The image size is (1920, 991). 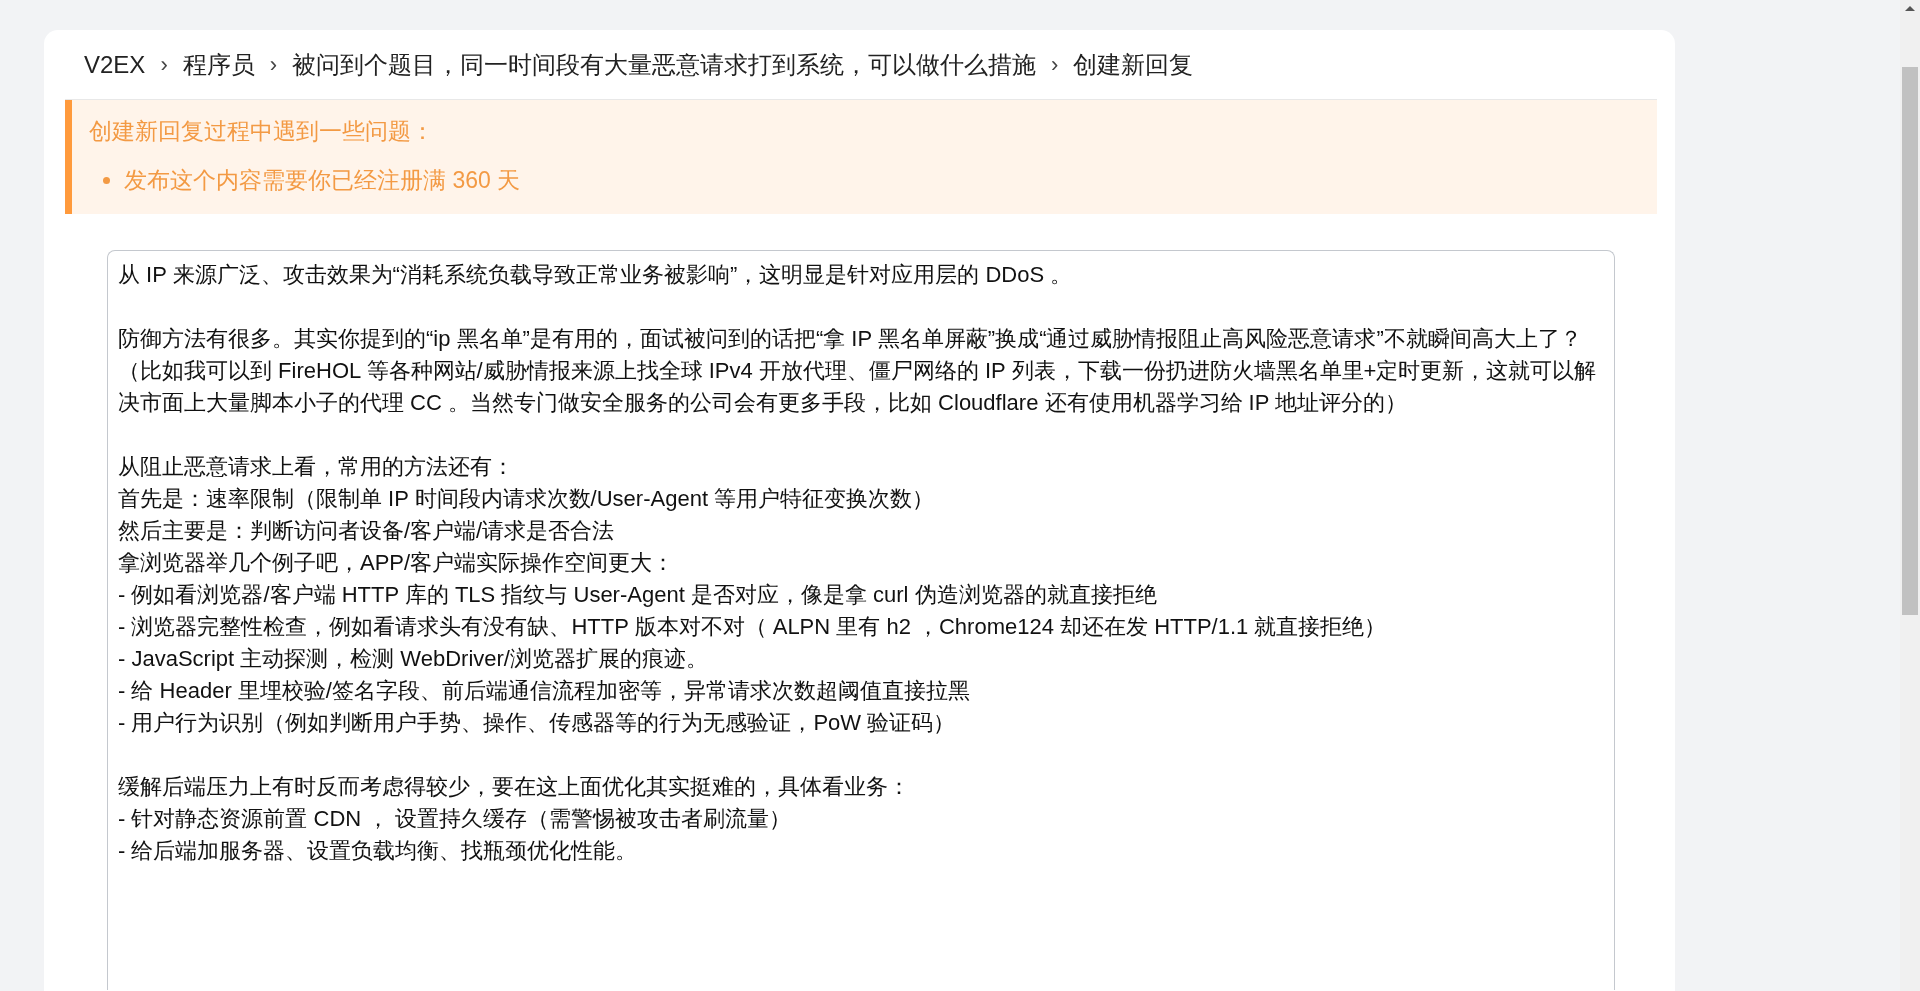 What do you see at coordinates (1133, 64) in the screenshot?
I see `breadcrumb-current: 创建新回复` at bounding box center [1133, 64].